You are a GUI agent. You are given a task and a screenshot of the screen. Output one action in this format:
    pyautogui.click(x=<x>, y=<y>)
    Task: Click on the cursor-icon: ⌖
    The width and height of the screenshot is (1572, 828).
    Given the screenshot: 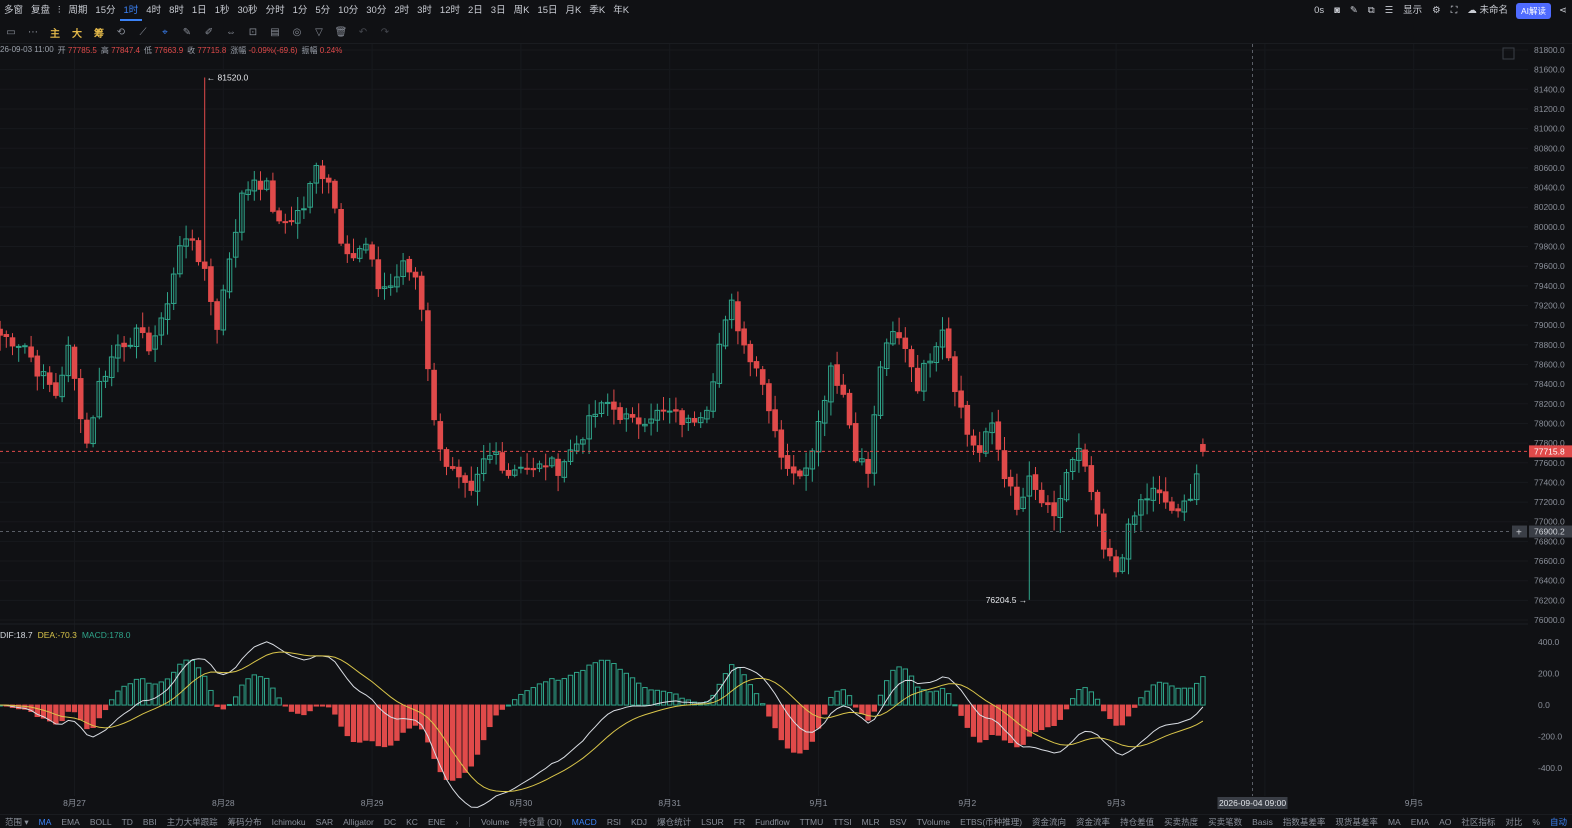 What is the action you would take?
    pyautogui.click(x=165, y=32)
    